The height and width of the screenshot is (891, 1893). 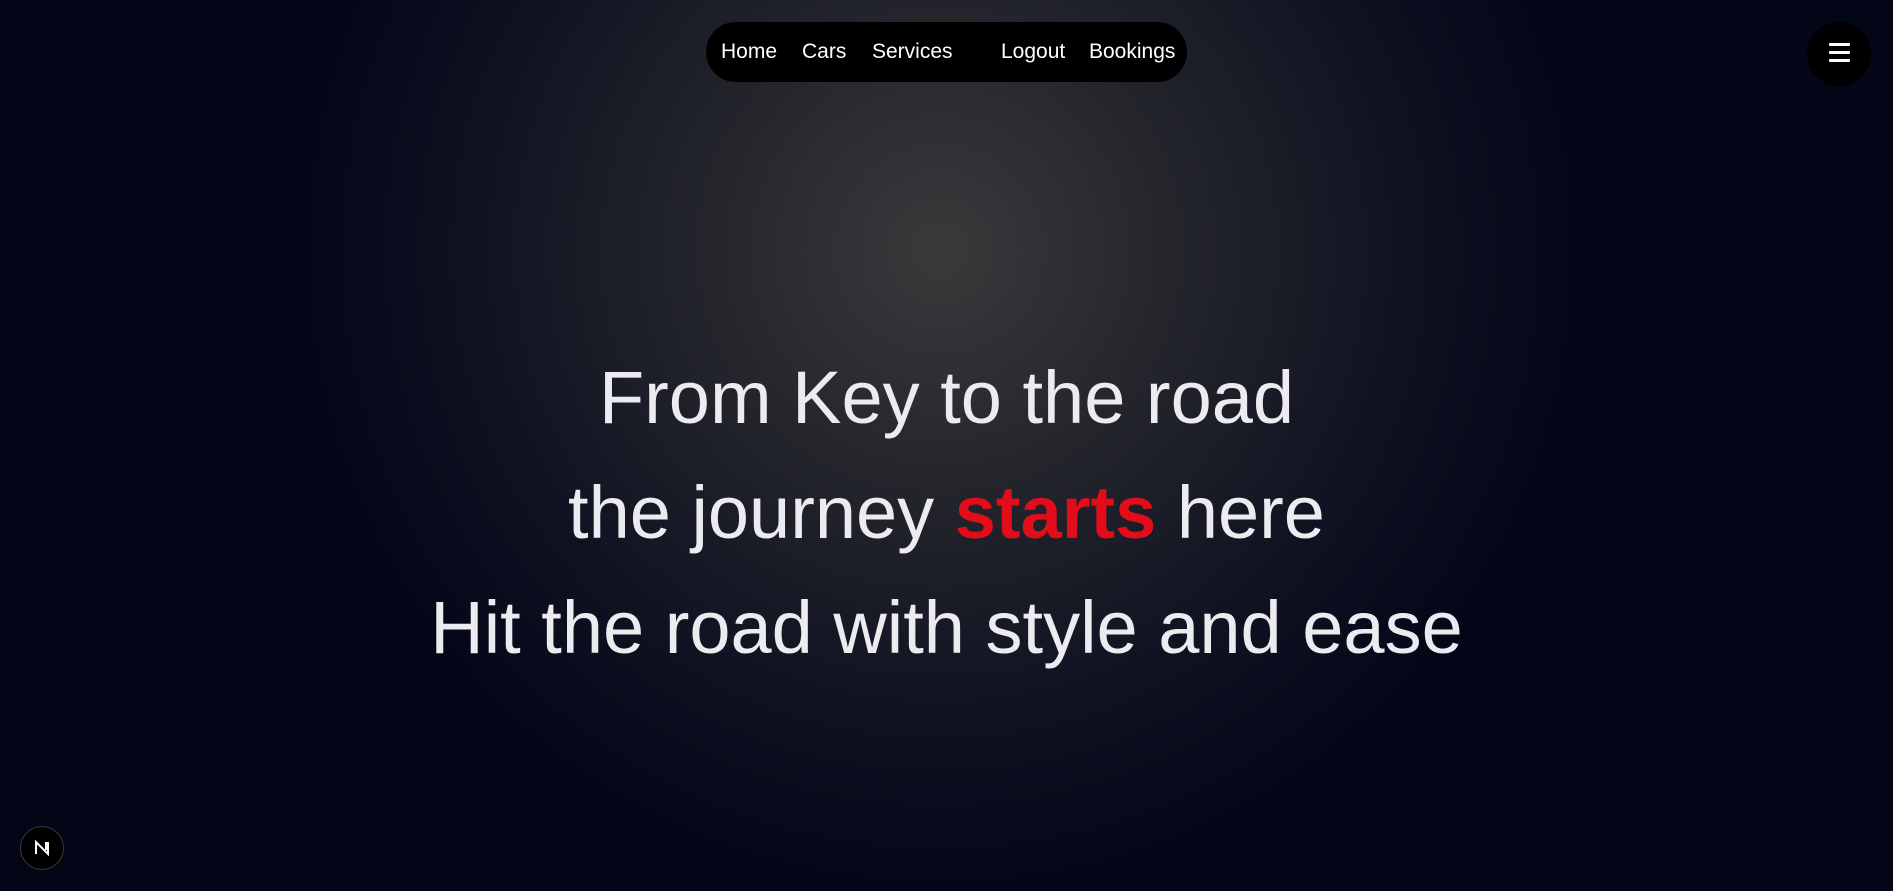 I want to click on hero-line-2-after: here, so click(x=1240, y=512).